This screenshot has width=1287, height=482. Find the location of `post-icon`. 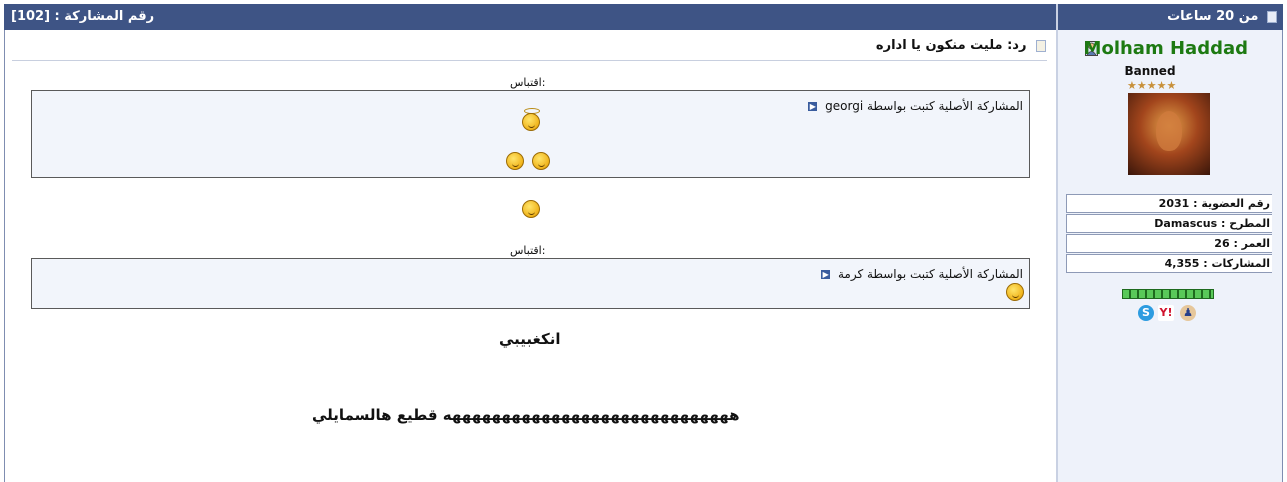

post-icon is located at coordinates (1041, 45).